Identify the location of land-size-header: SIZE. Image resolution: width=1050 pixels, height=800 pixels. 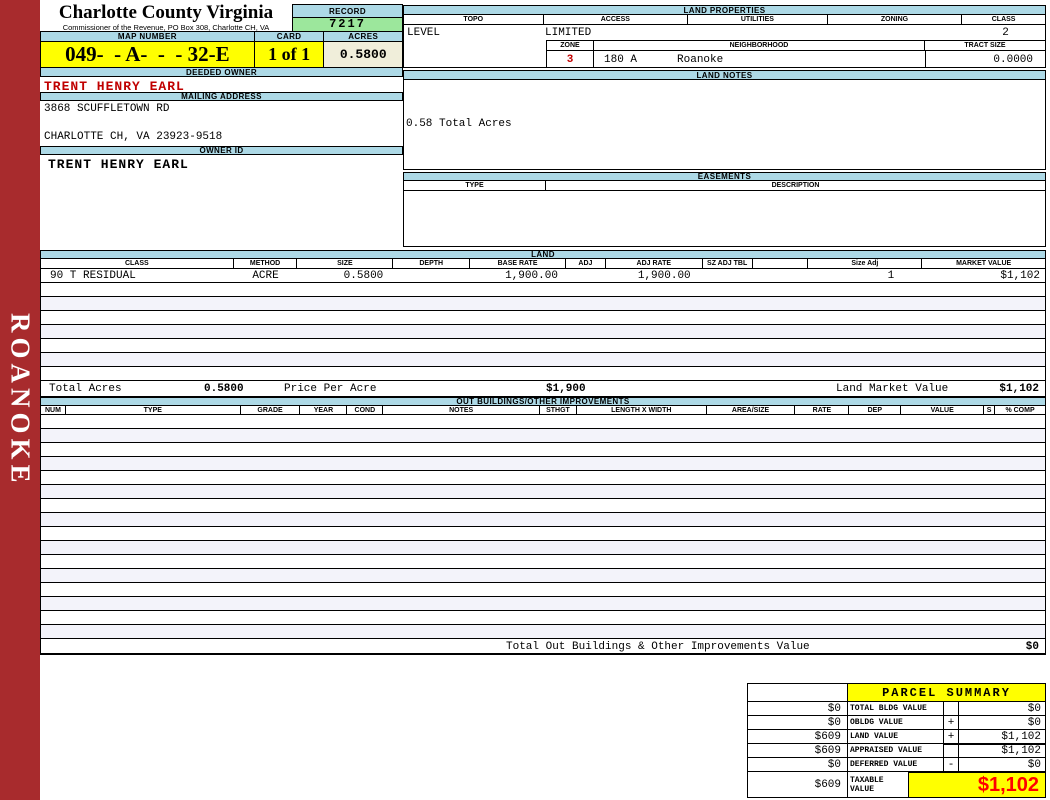
(345, 263).